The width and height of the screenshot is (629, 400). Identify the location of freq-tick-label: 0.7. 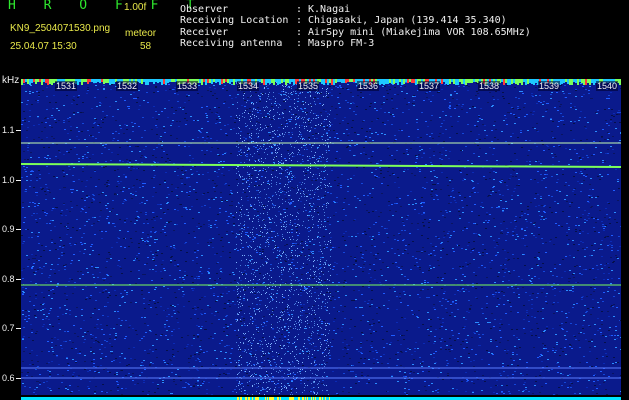
(8, 328).